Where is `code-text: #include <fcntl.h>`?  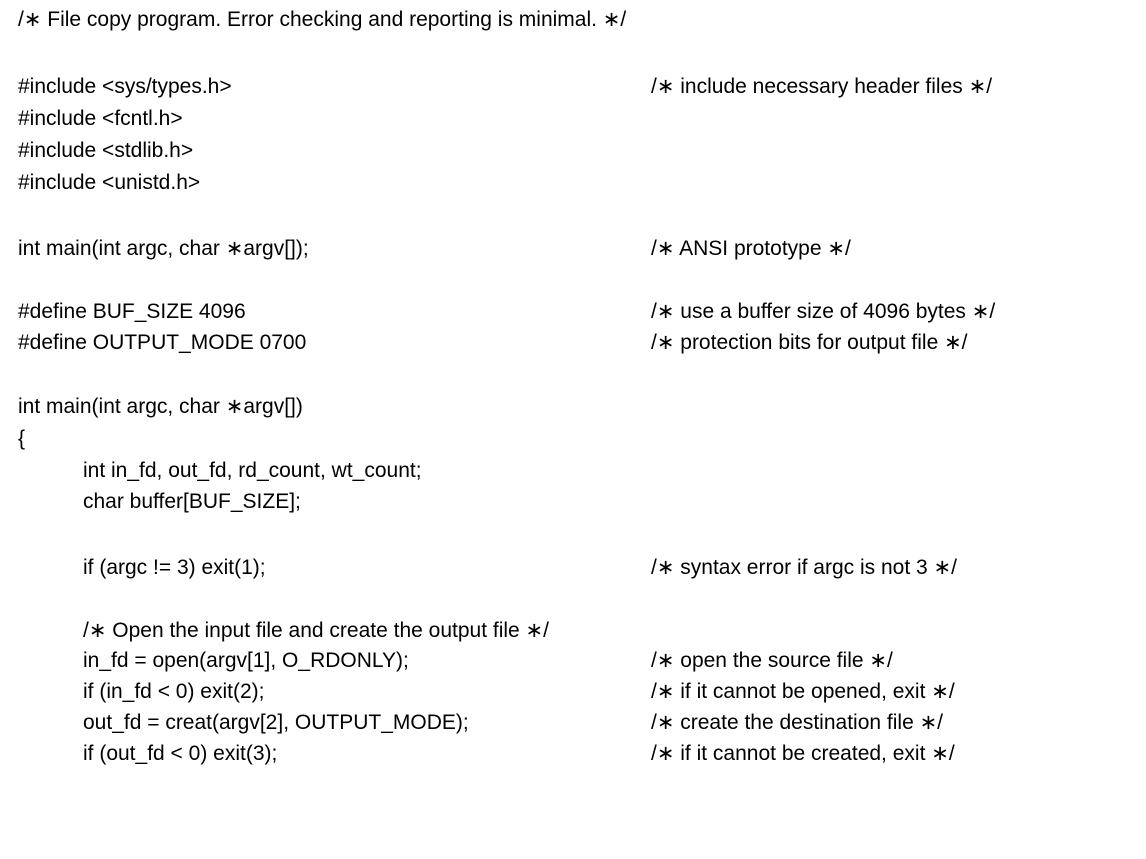 code-text: #include <fcntl.h> is located at coordinates (100, 118).